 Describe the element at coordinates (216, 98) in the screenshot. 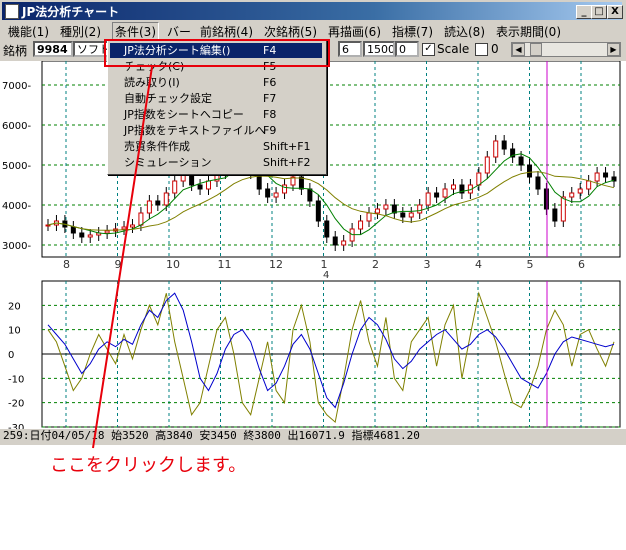

I see `menu-item-auto-check: 自動チェック設定 F7` at that location.